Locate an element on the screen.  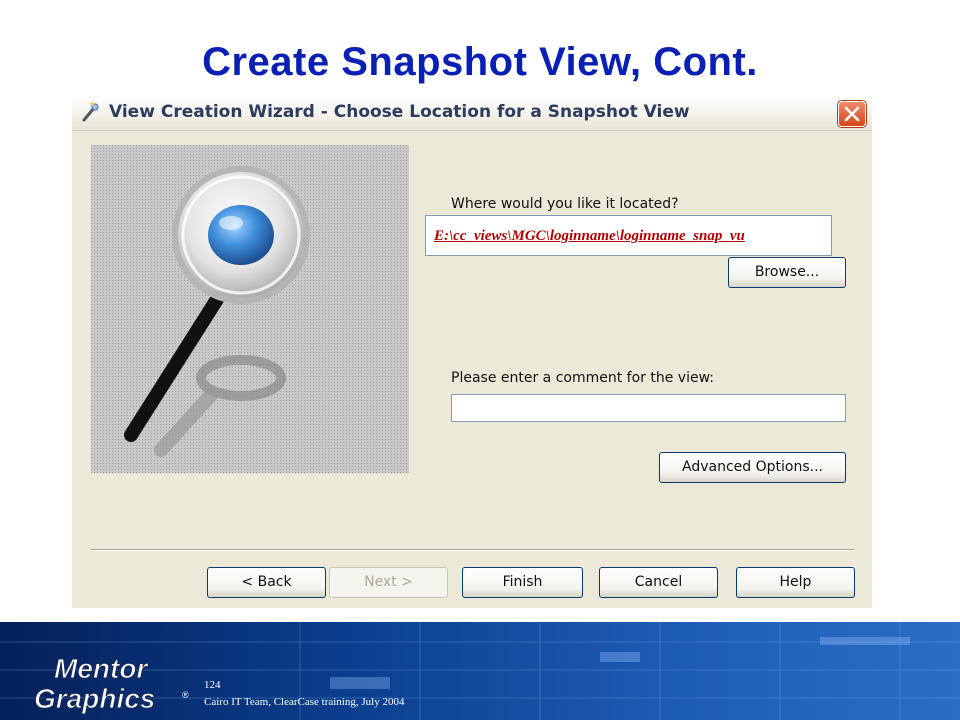
close-button is located at coordinates (852, 114).